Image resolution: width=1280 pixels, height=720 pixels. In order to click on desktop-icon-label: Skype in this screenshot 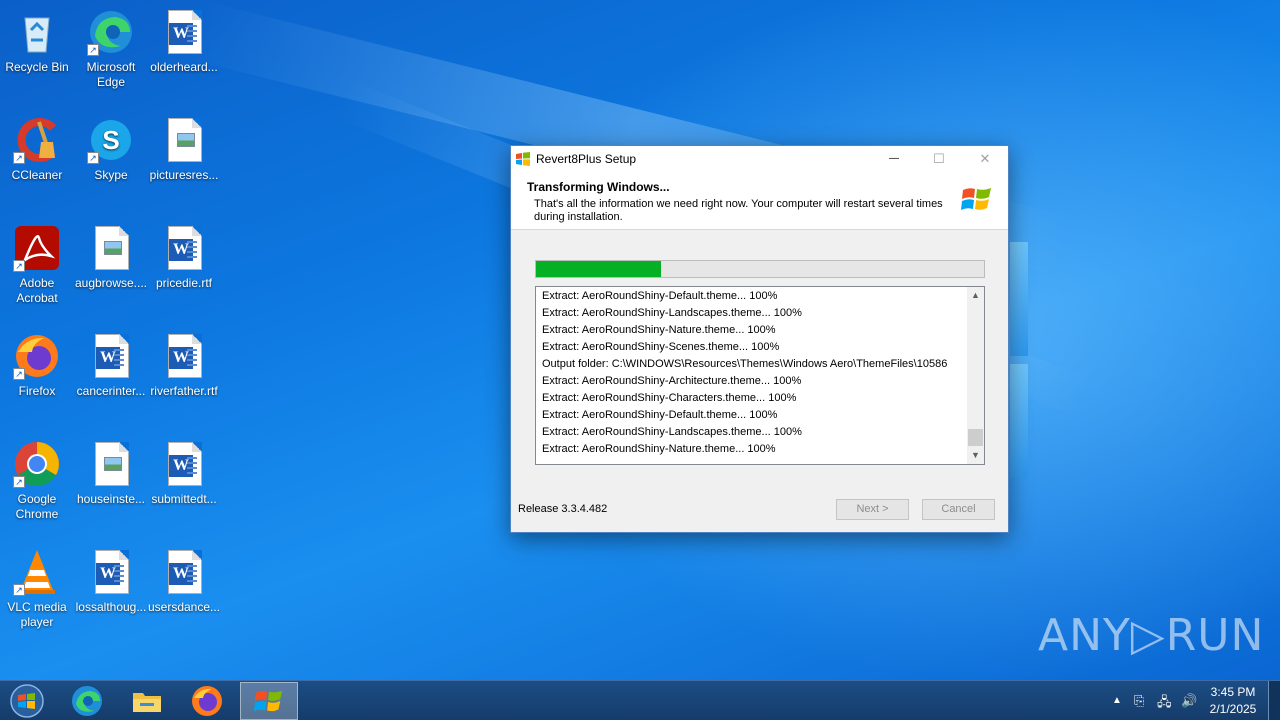, I will do `click(111, 175)`.